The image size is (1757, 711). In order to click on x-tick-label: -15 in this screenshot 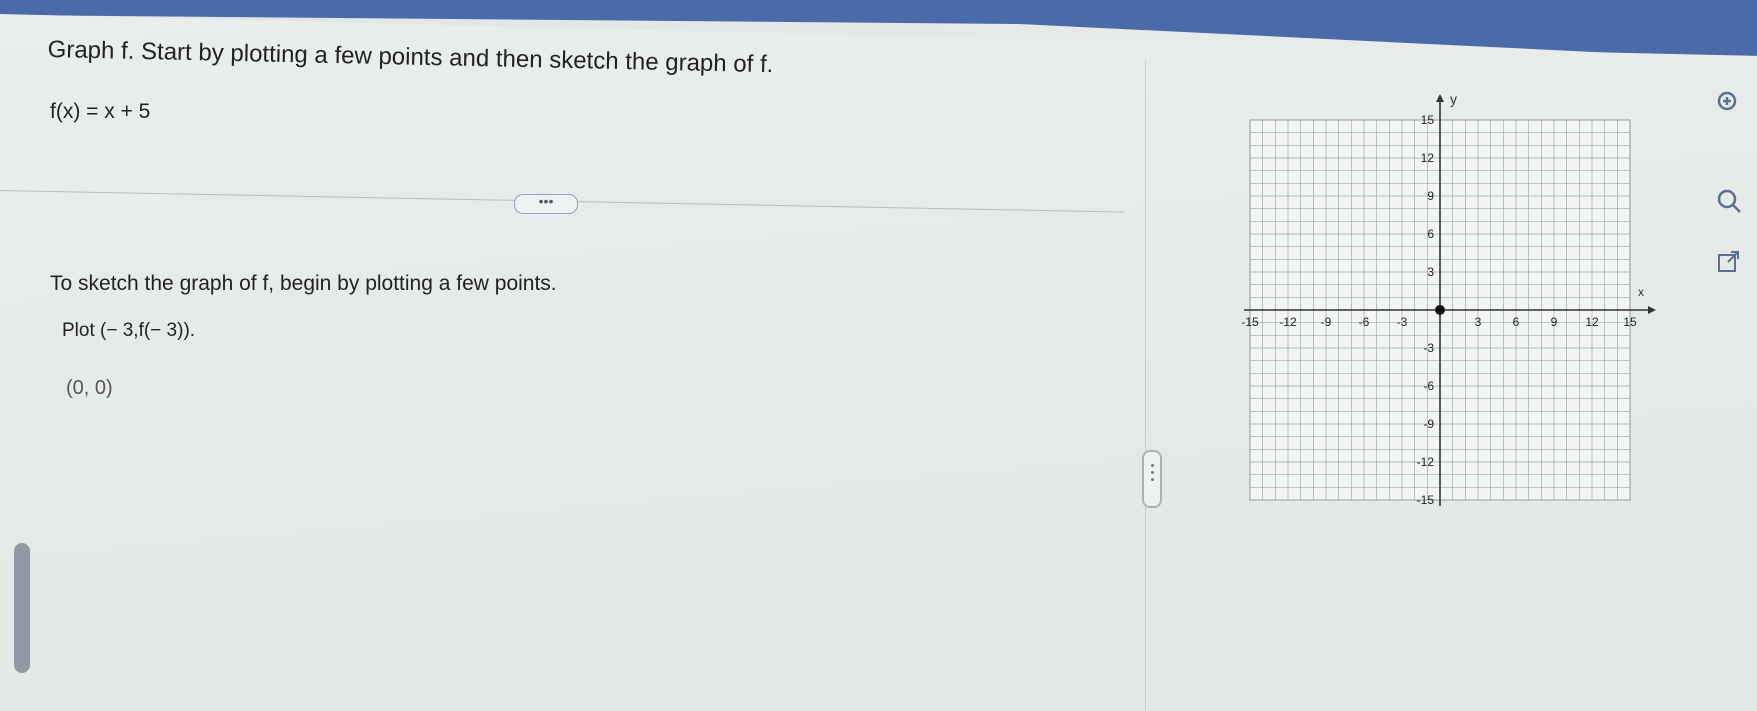, I will do `click(1250, 322)`.